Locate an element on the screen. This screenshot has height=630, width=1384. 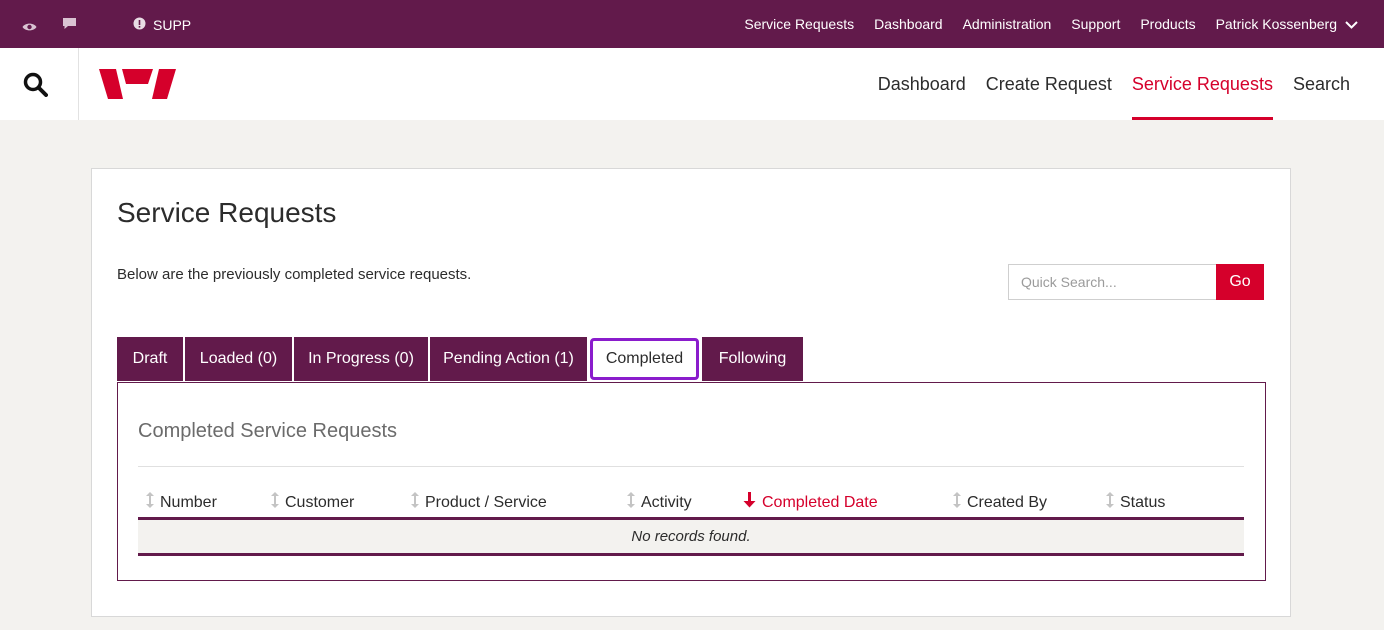
topnav-support: Support is located at coordinates (1095, 24).